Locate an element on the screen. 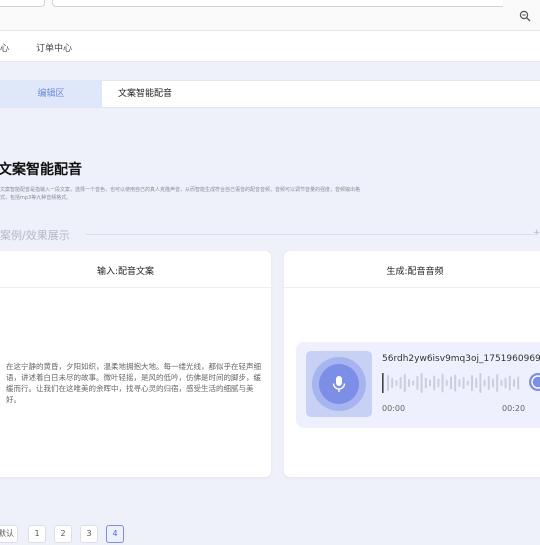 This screenshot has width=540, height=545. tab-bar: 编辑区 文案智能配音 is located at coordinates (270, 94).